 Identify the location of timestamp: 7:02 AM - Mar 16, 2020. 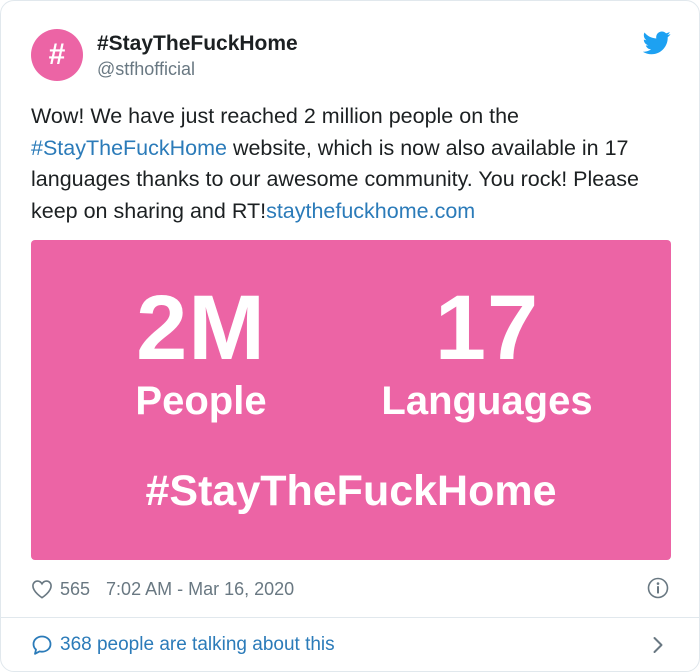
(200, 589).